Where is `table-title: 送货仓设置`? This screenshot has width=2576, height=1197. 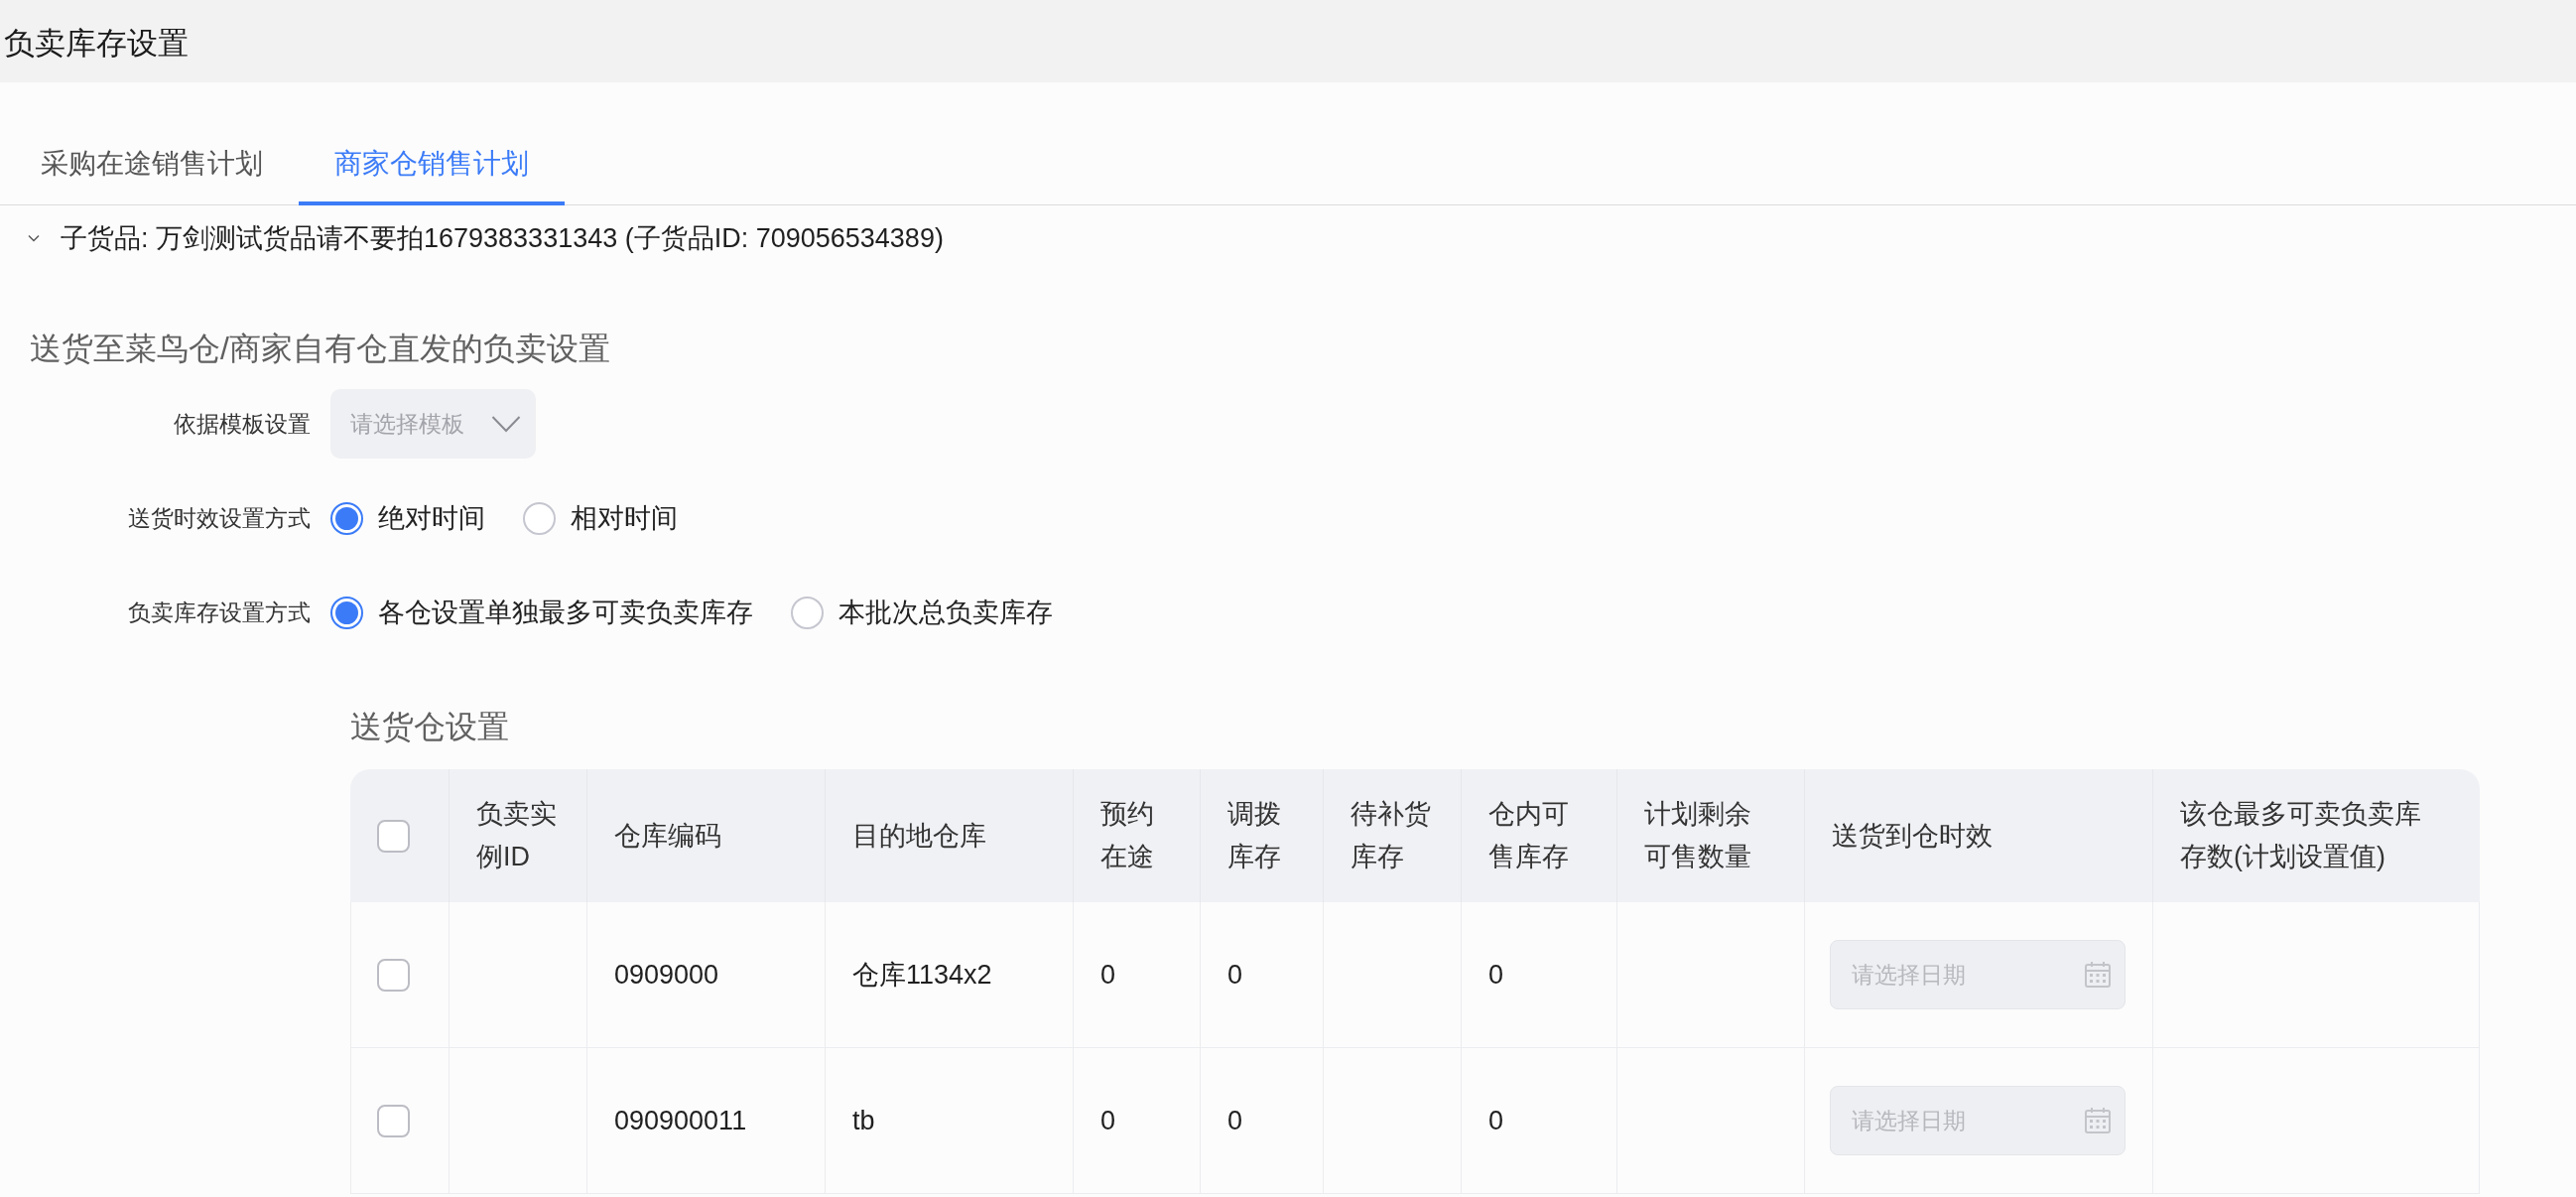
table-title: 送货仓设置 is located at coordinates (430, 727).